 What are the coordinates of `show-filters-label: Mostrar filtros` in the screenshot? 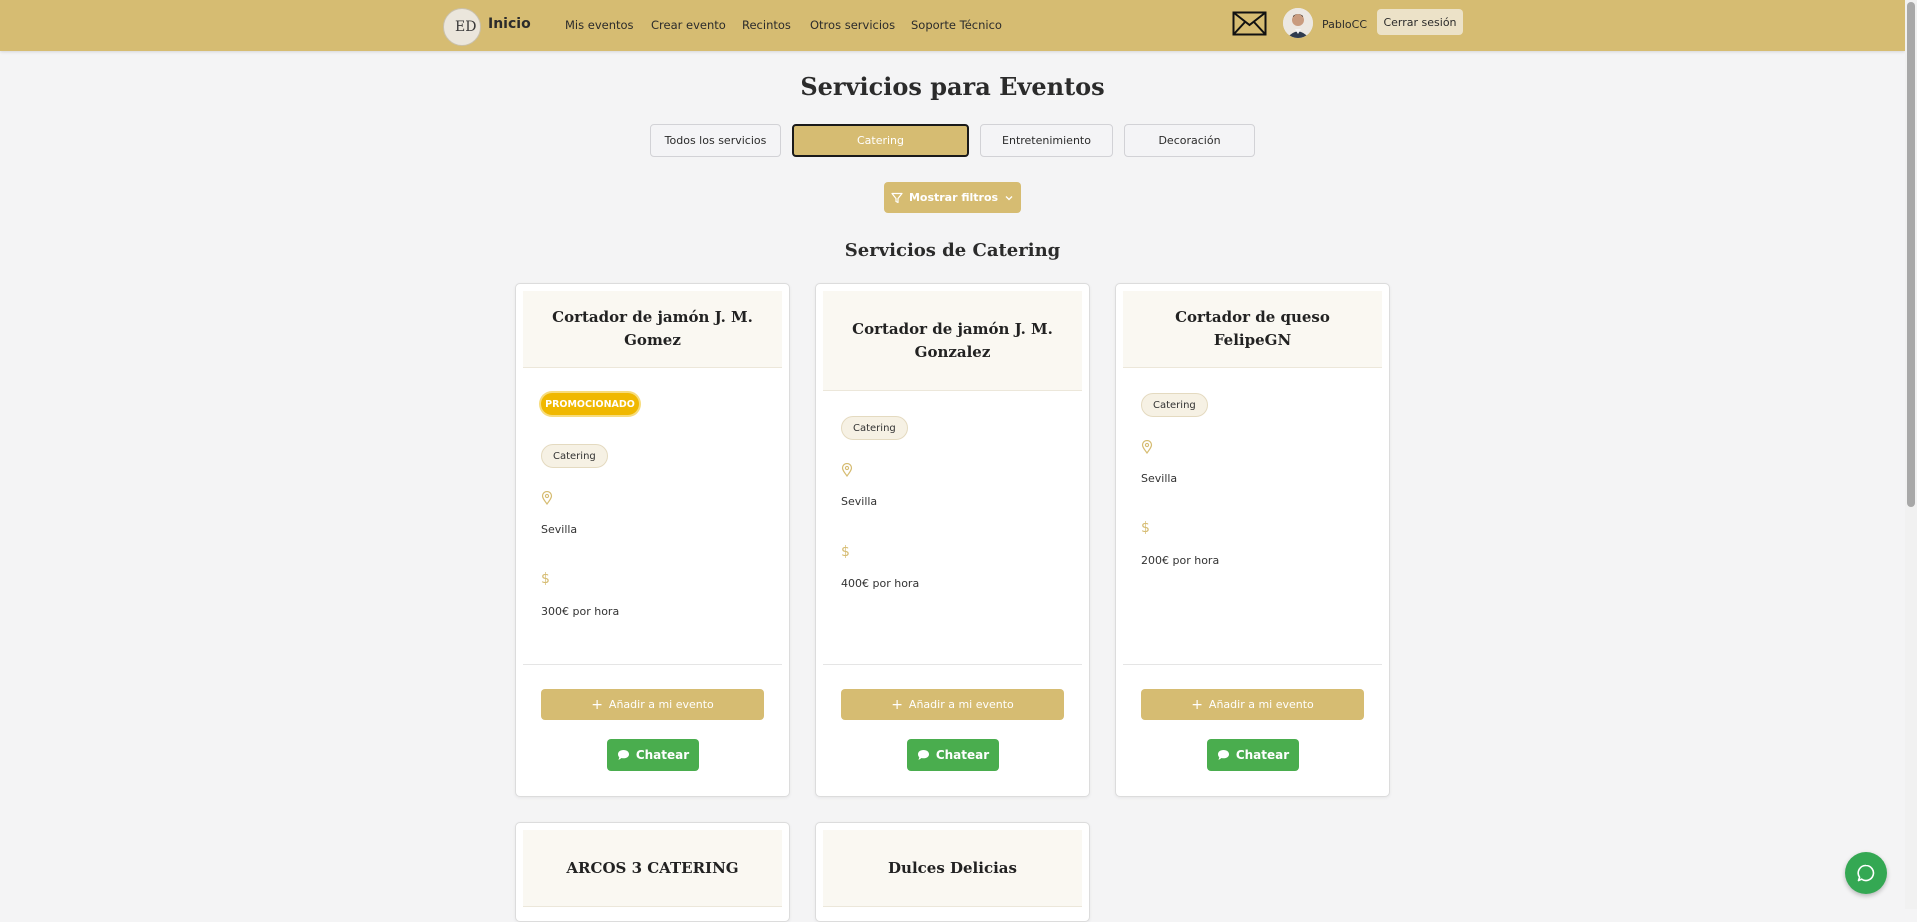 It's located at (953, 197).